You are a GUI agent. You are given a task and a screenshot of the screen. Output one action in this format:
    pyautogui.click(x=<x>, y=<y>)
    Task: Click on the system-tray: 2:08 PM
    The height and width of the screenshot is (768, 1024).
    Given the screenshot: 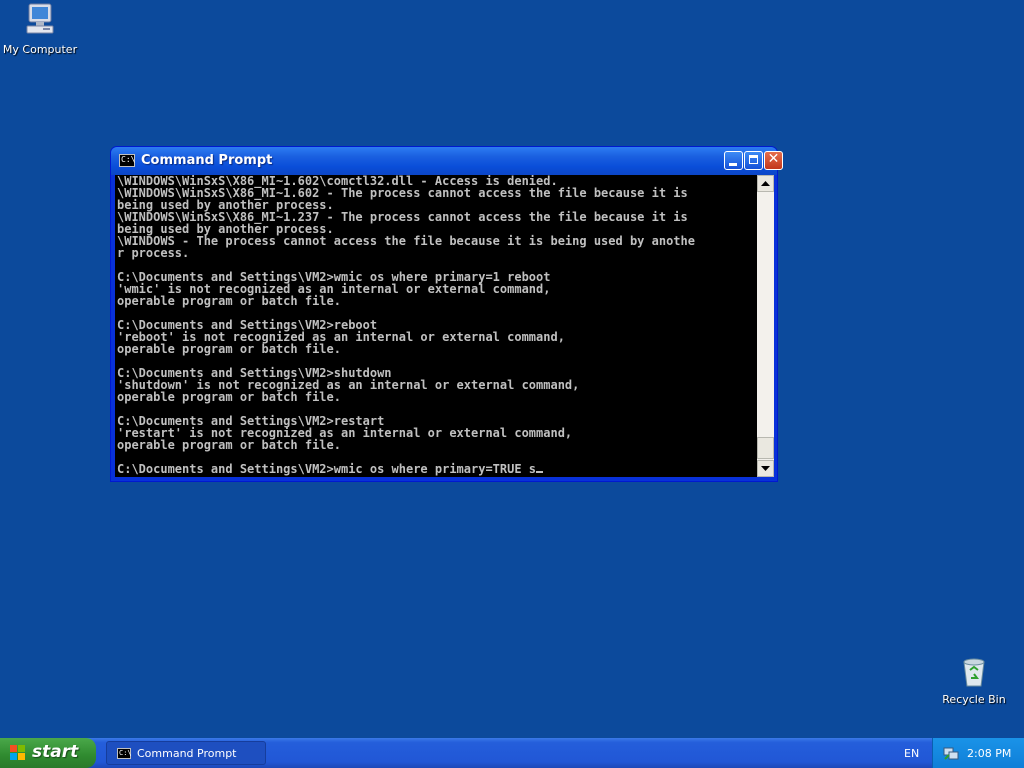 What is the action you would take?
    pyautogui.click(x=978, y=753)
    